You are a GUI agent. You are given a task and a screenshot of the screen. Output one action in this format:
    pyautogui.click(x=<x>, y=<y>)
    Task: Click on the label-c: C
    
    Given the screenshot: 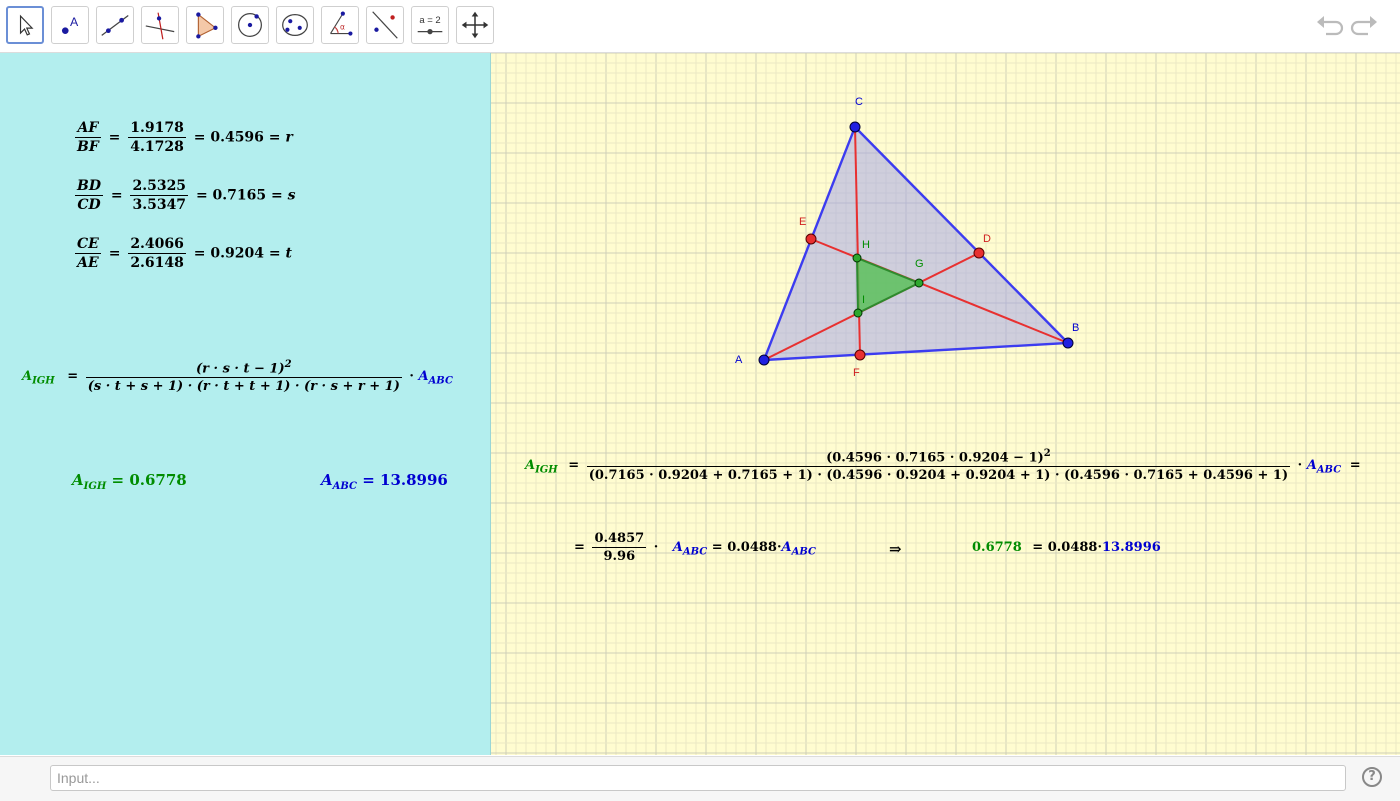 What is the action you would take?
    pyautogui.click(x=859, y=102)
    